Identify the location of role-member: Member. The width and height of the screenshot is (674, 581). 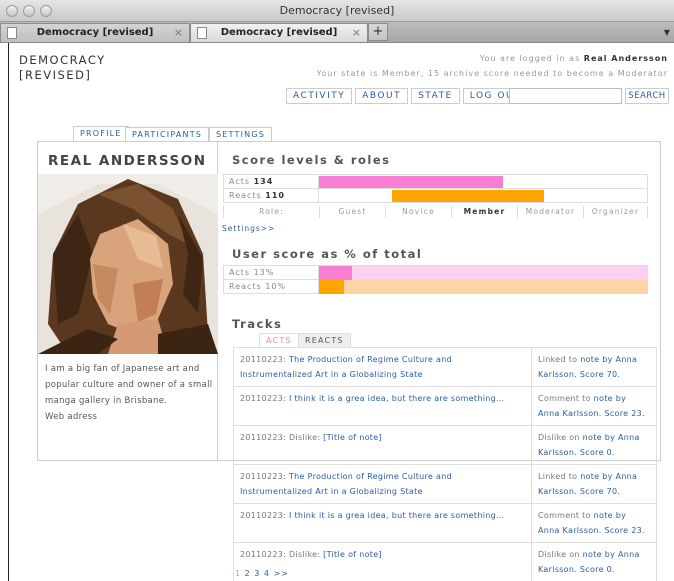
(484, 212).